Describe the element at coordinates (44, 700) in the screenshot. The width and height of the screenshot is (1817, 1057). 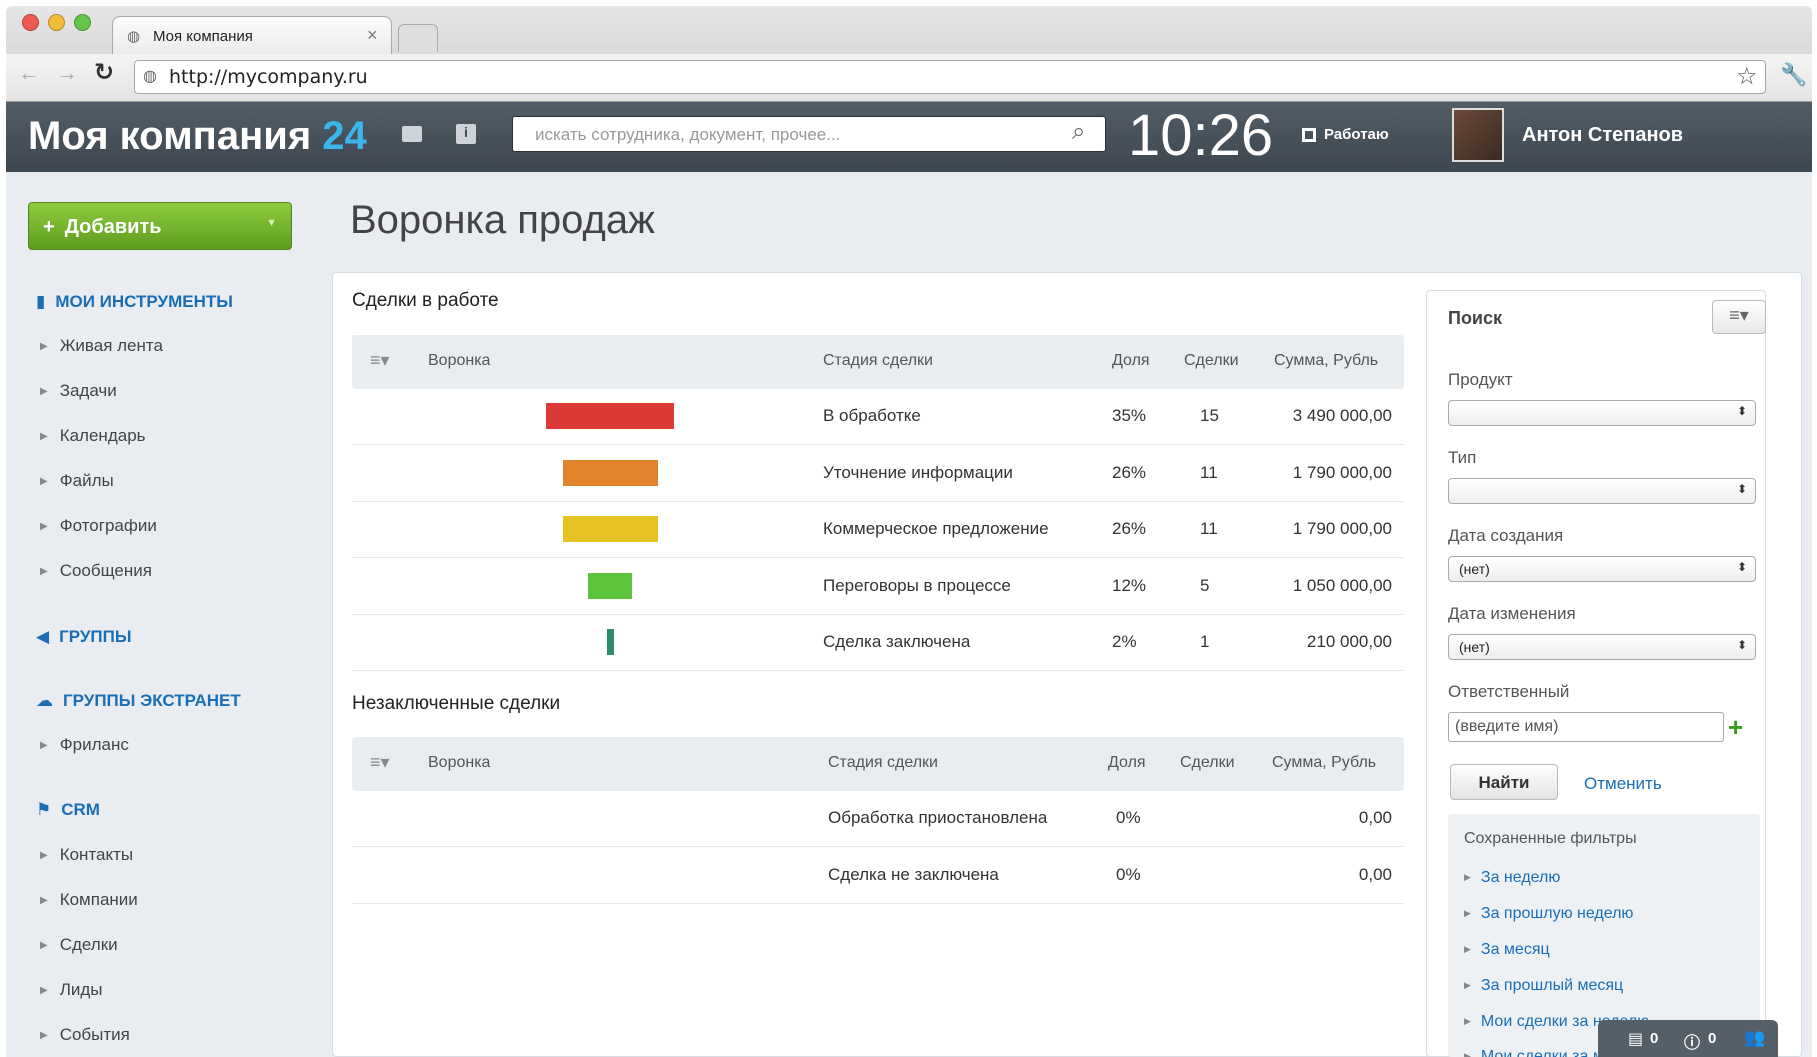
I see `cloud-icon: ☁` at that location.